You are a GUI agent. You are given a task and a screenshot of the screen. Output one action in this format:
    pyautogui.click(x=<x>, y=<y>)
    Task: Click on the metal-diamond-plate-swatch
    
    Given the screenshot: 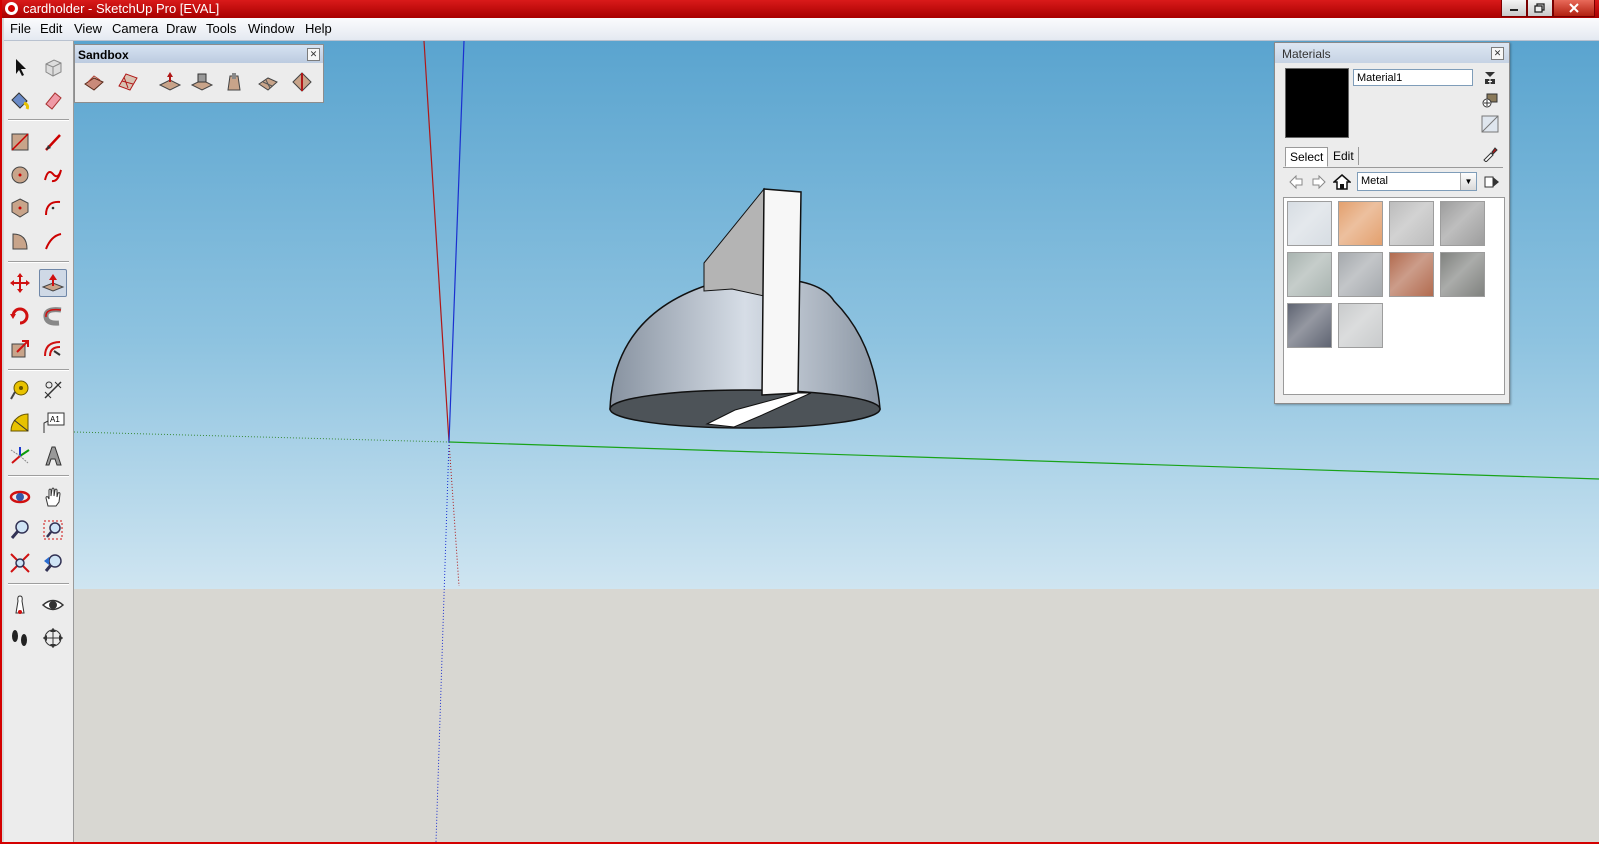 What is the action you would take?
    pyautogui.click(x=1360, y=325)
    